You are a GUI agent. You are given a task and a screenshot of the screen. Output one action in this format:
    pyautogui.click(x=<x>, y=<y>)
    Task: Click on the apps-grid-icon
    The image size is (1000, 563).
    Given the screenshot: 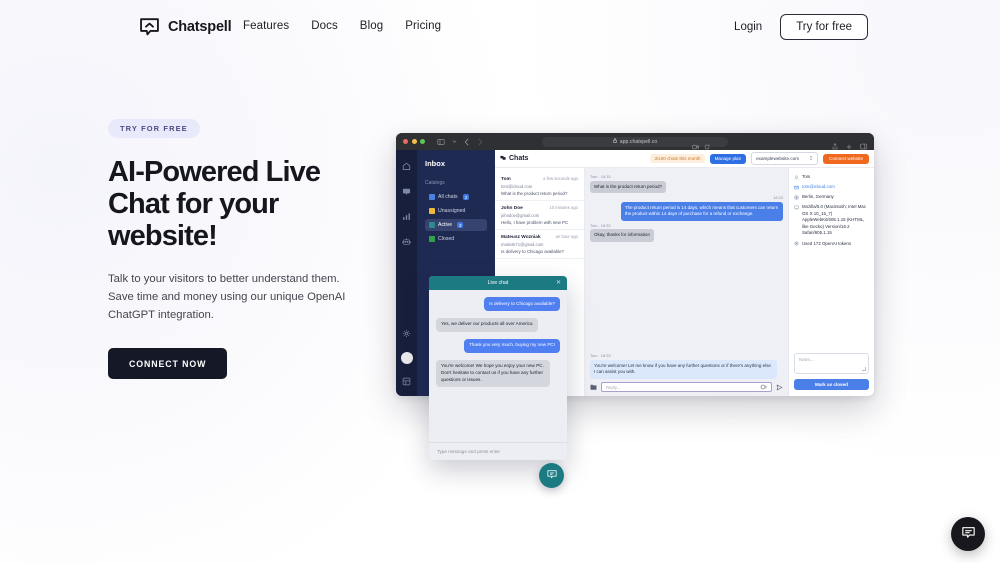 What is the action you would take?
    pyautogui.click(x=406, y=381)
    